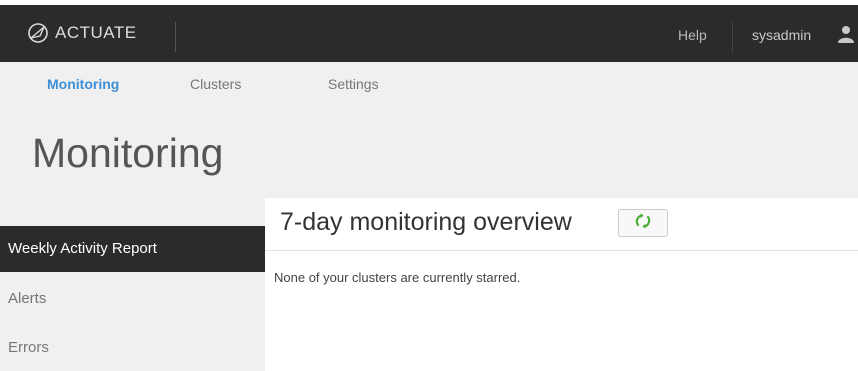  What do you see at coordinates (175, 37) in the screenshot?
I see `logo-divider` at bounding box center [175, 37].